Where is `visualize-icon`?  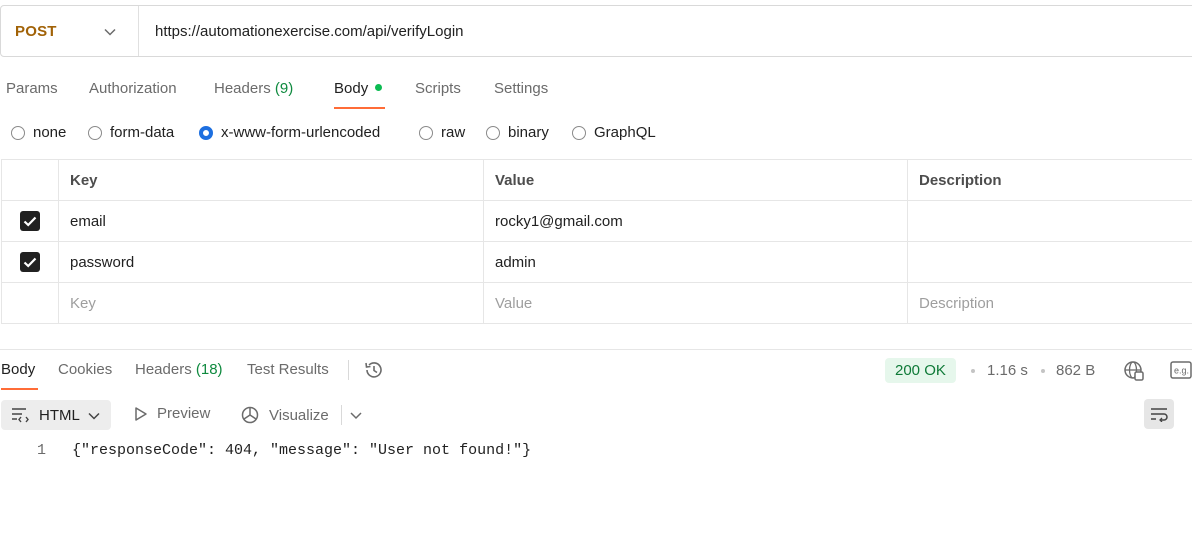
visualize-icon is located at coordinates (250, 415).